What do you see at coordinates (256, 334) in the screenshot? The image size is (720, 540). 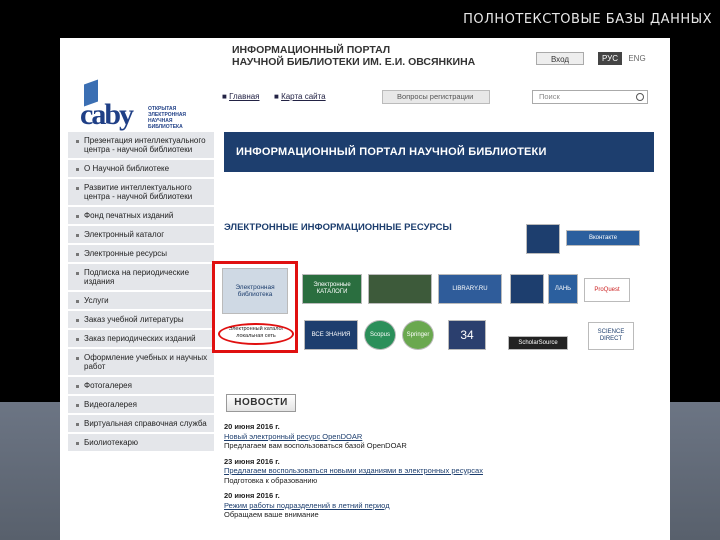 I see `highlight-oval` at bounding box center [256, 334].